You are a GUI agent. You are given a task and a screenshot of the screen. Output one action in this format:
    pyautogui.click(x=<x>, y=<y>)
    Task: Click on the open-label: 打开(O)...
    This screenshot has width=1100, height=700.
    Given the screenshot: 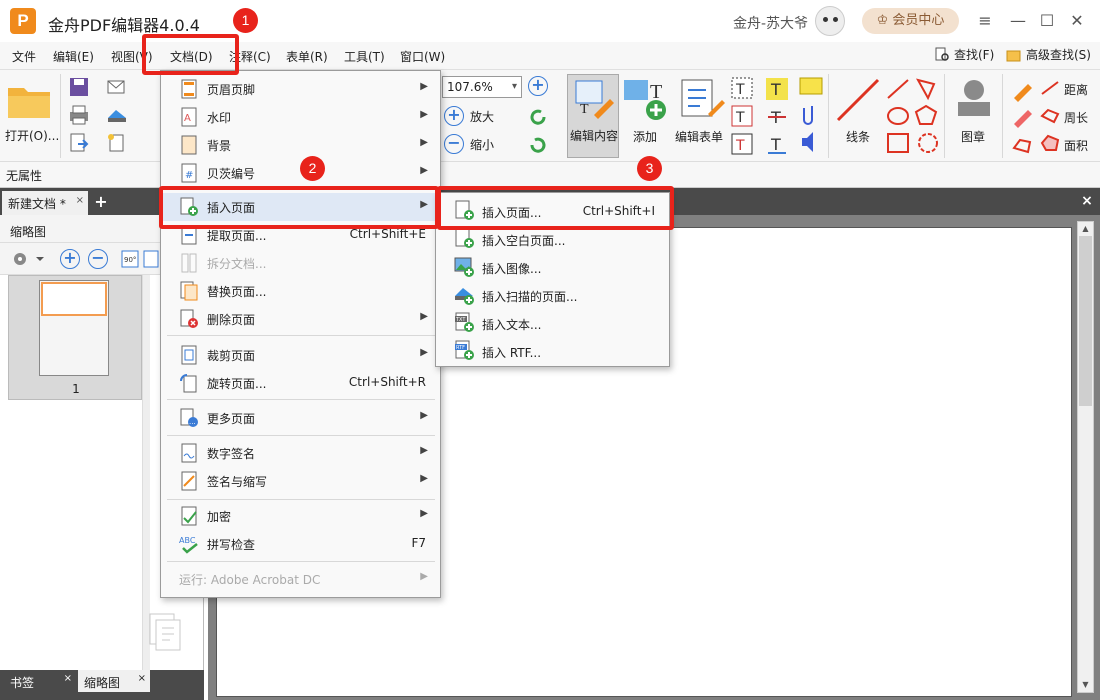 What is the action you would take?
    pyautogui.click(x=32, y=135)
    